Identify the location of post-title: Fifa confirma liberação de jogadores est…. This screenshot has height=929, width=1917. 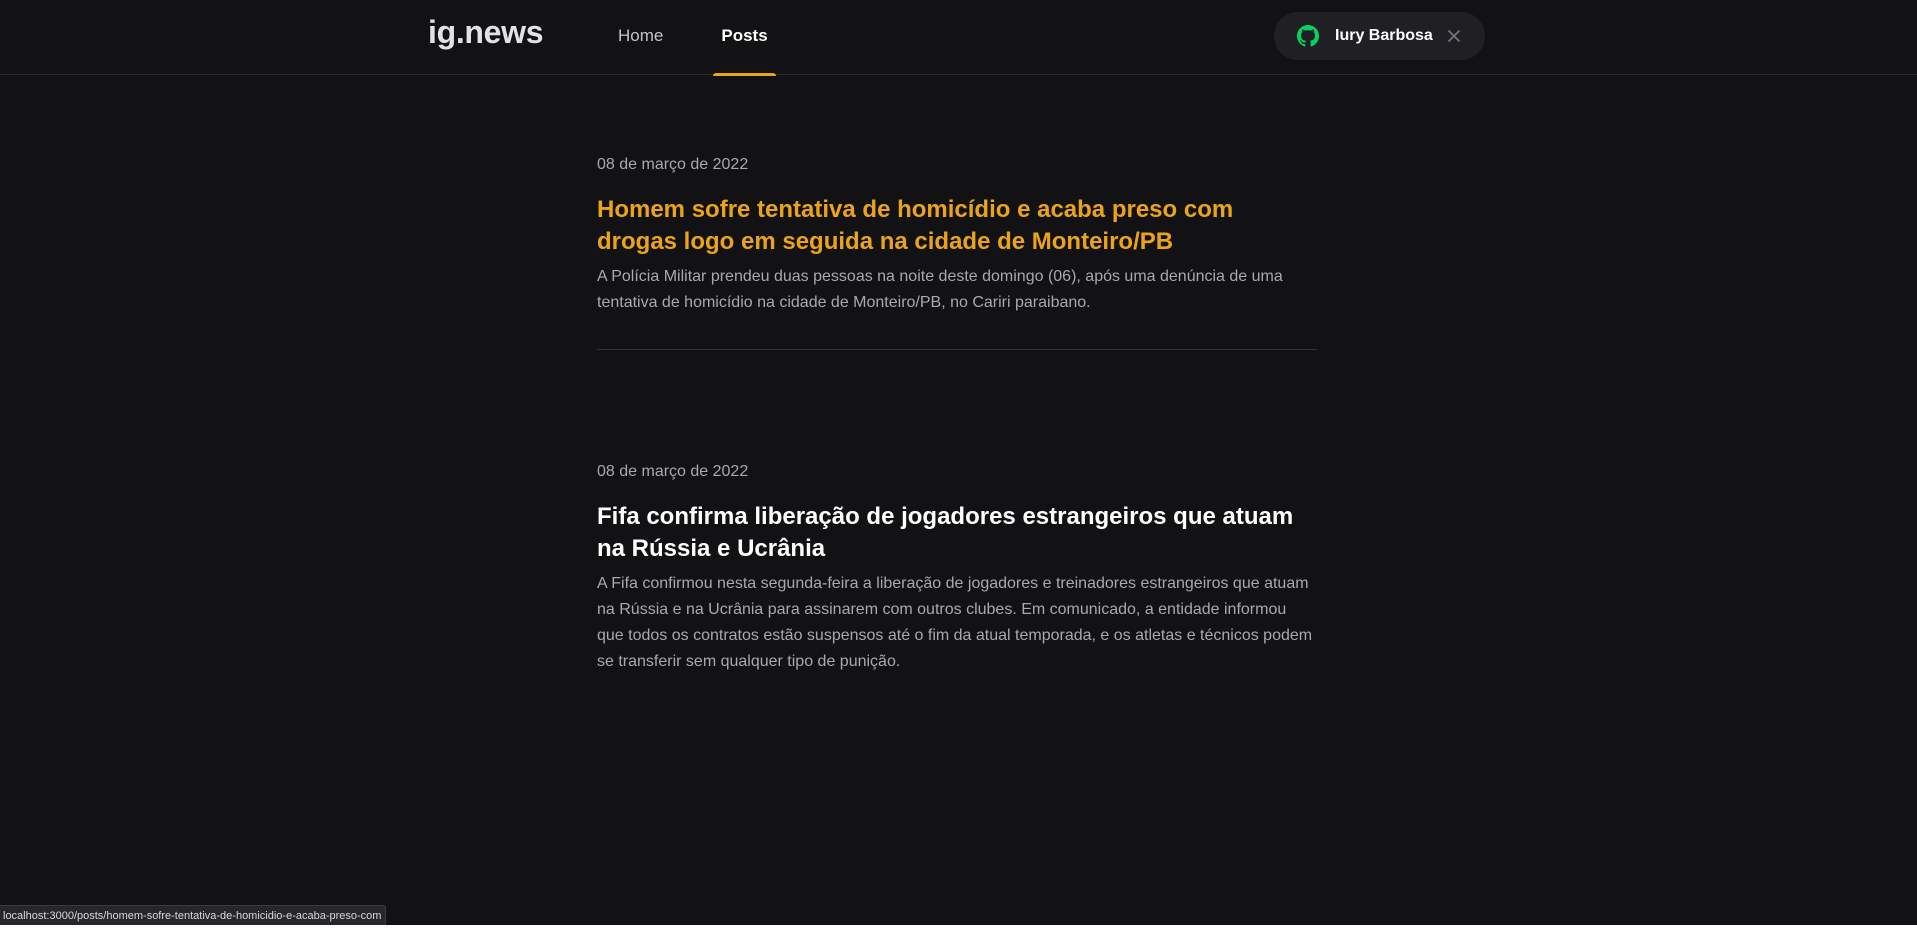
(957, 533).